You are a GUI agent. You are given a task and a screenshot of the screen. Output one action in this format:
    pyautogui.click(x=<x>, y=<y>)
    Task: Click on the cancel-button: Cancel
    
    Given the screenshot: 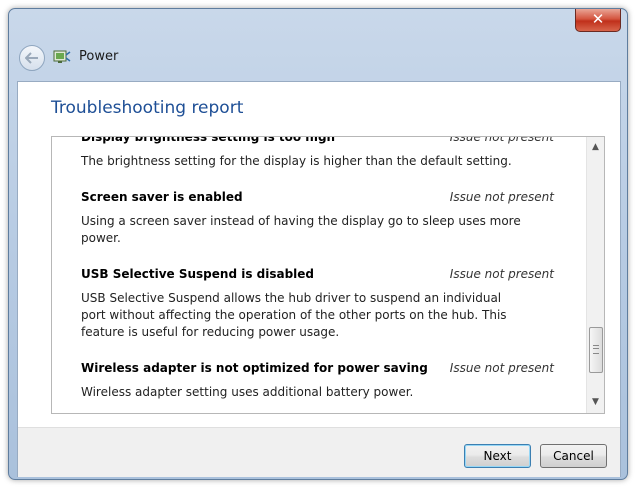 What is the action you would take?
    pyautogui.click(x=573, y=456)
    